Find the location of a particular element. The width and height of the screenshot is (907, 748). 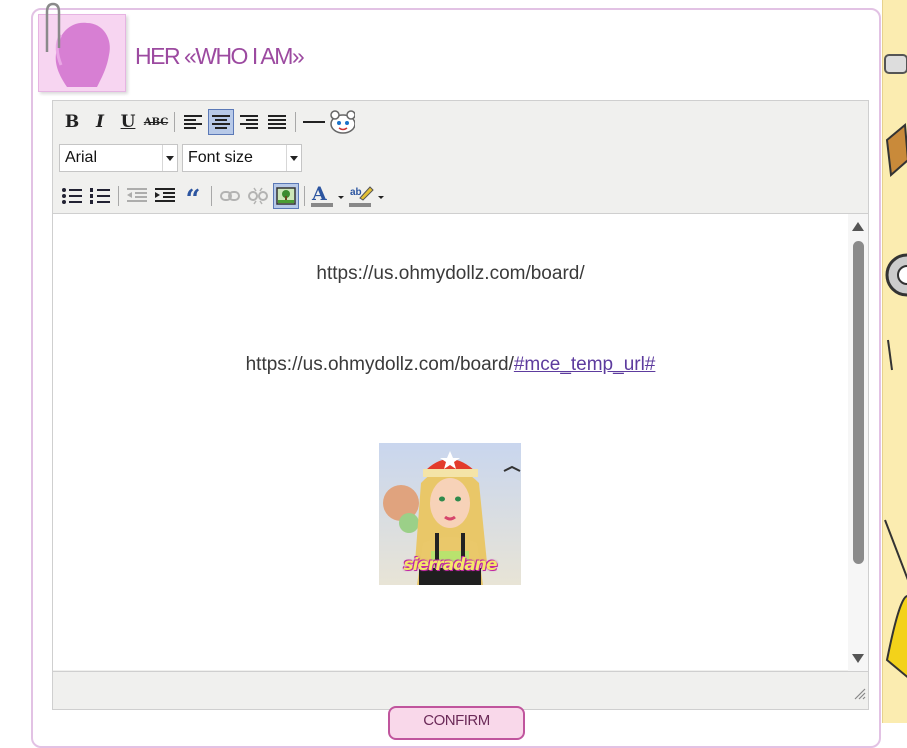

align-justify-button is located at coordinates (277, 122).